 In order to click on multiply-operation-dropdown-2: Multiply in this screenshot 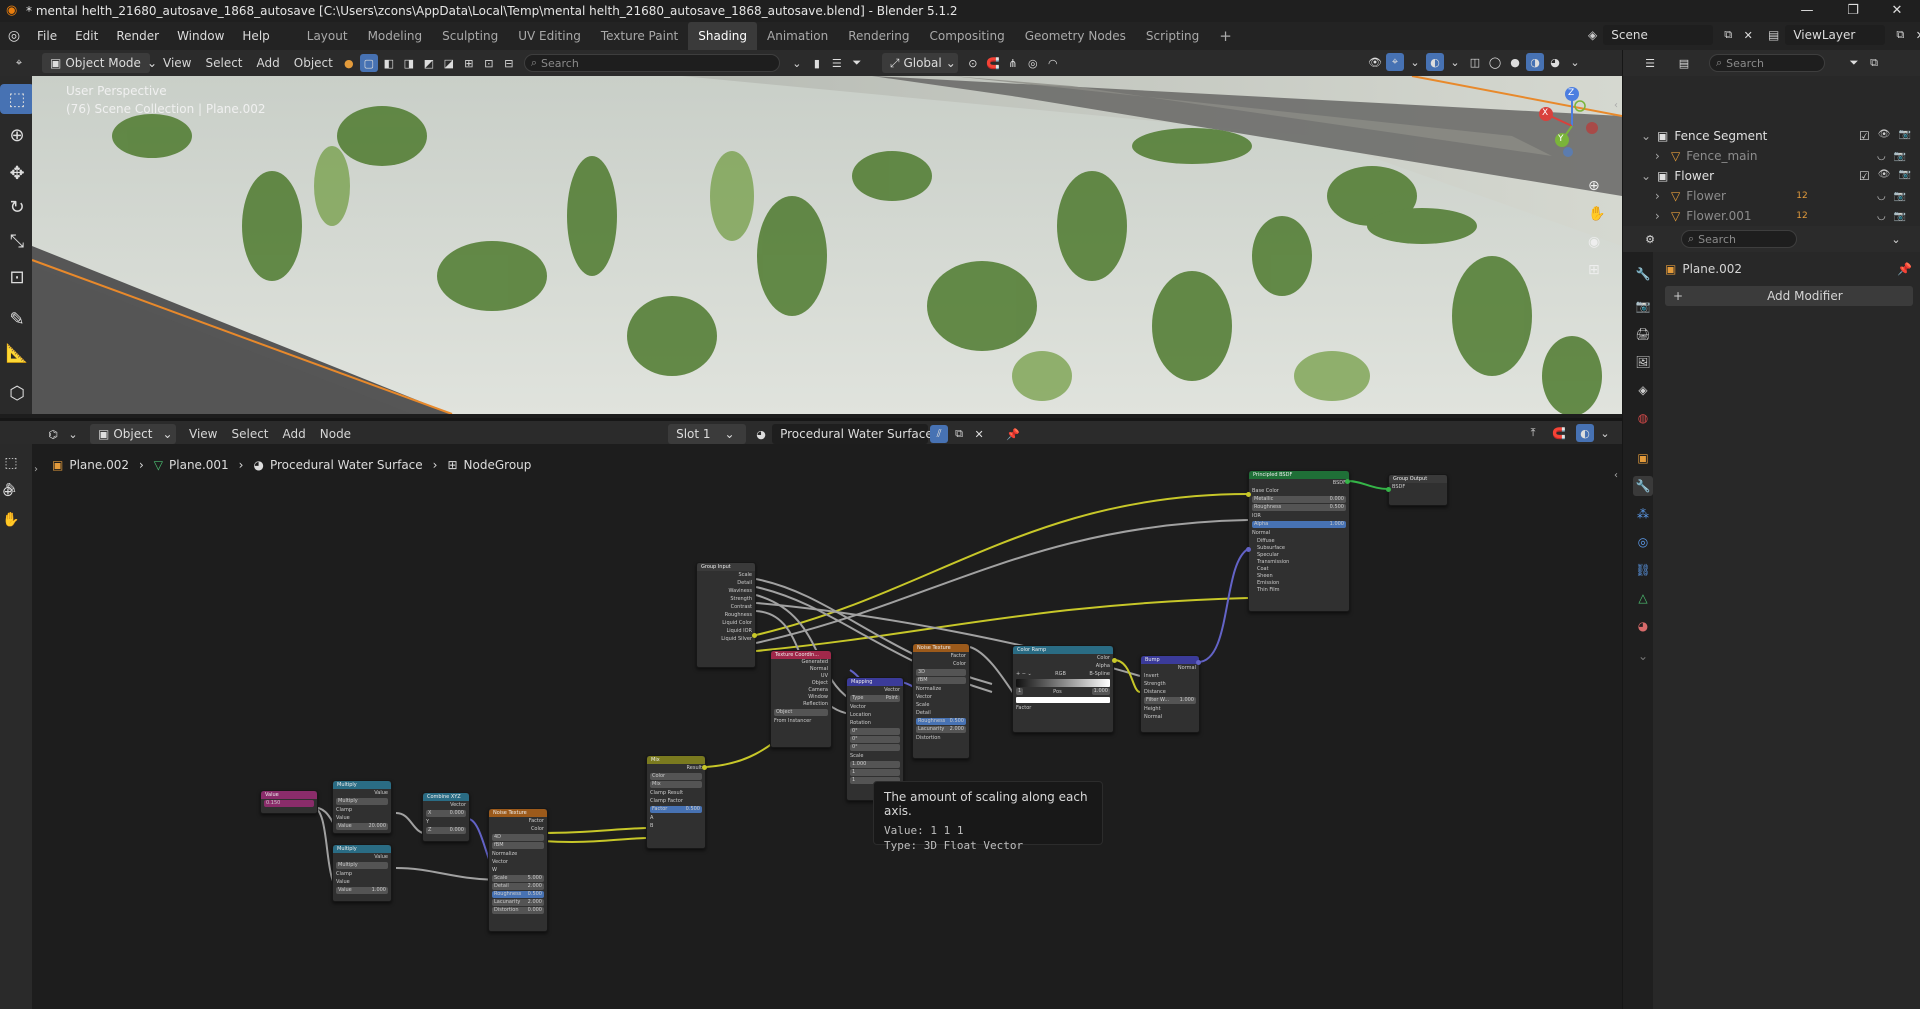, I will do `click(362, 865)`.